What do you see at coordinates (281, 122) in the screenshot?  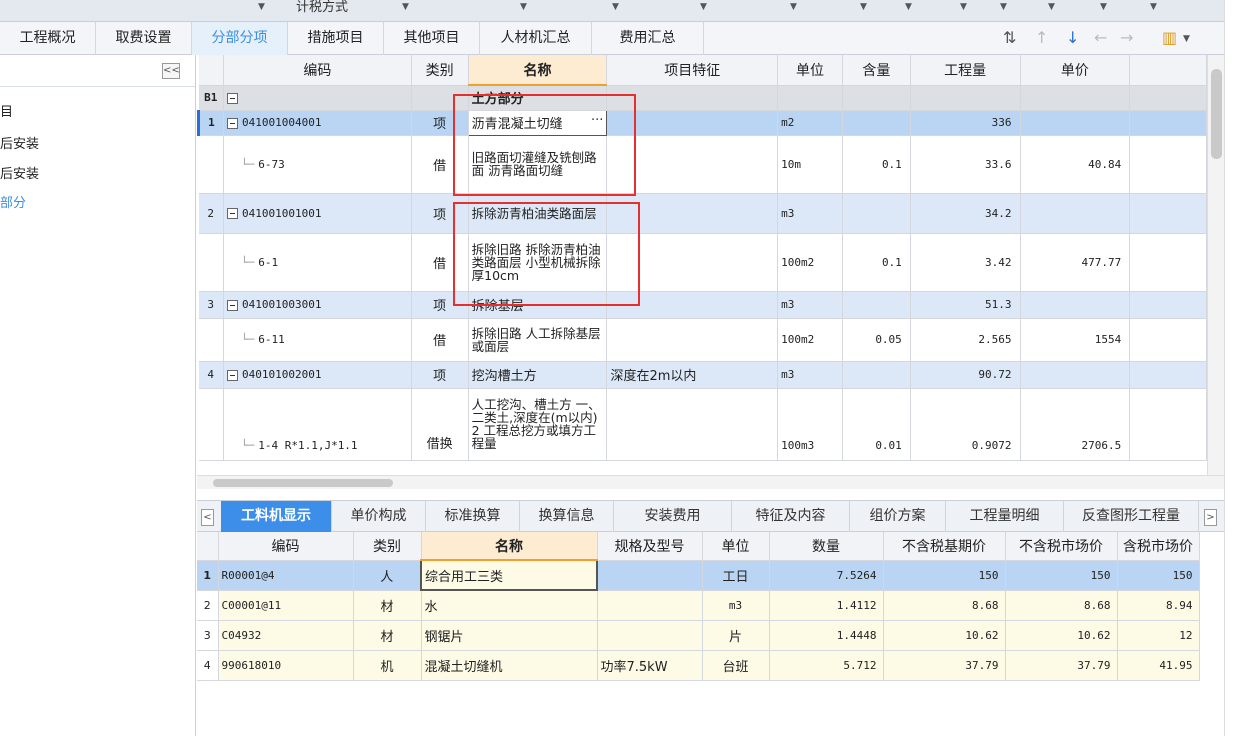 I see `row-code: 041001004001` at bounding box center [281, 122].